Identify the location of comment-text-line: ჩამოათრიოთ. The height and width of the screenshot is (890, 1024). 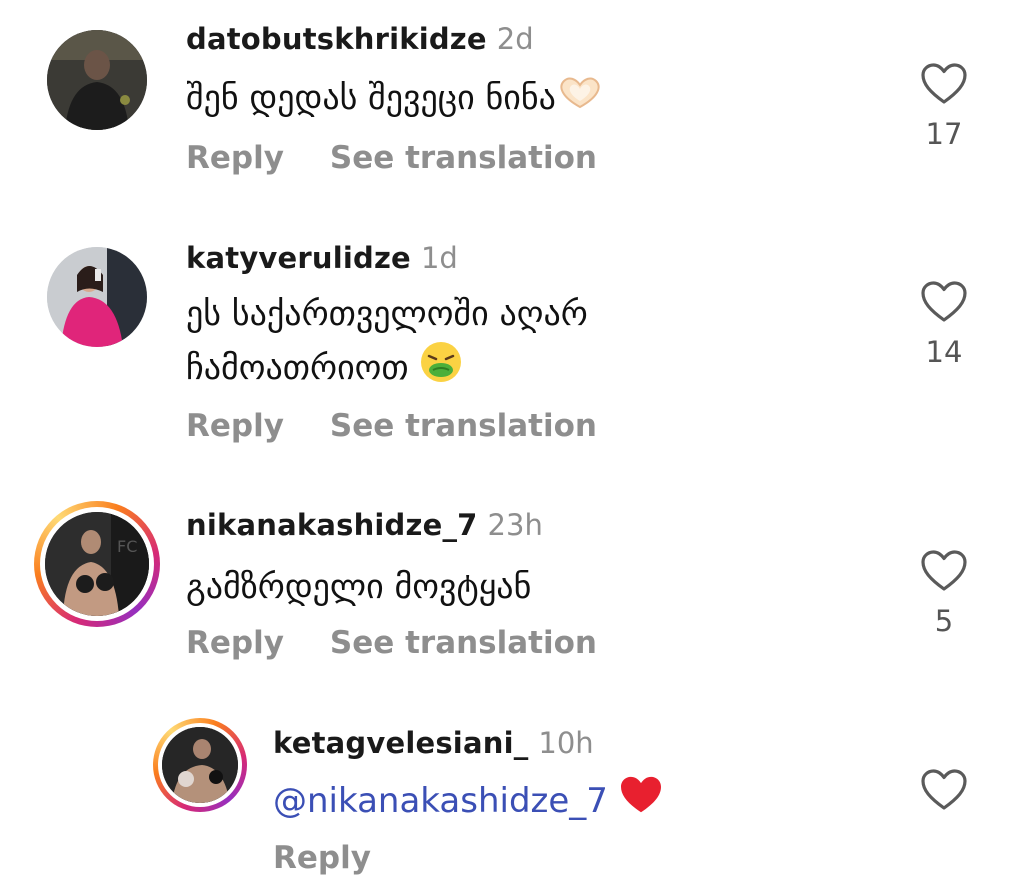
(387, 369).